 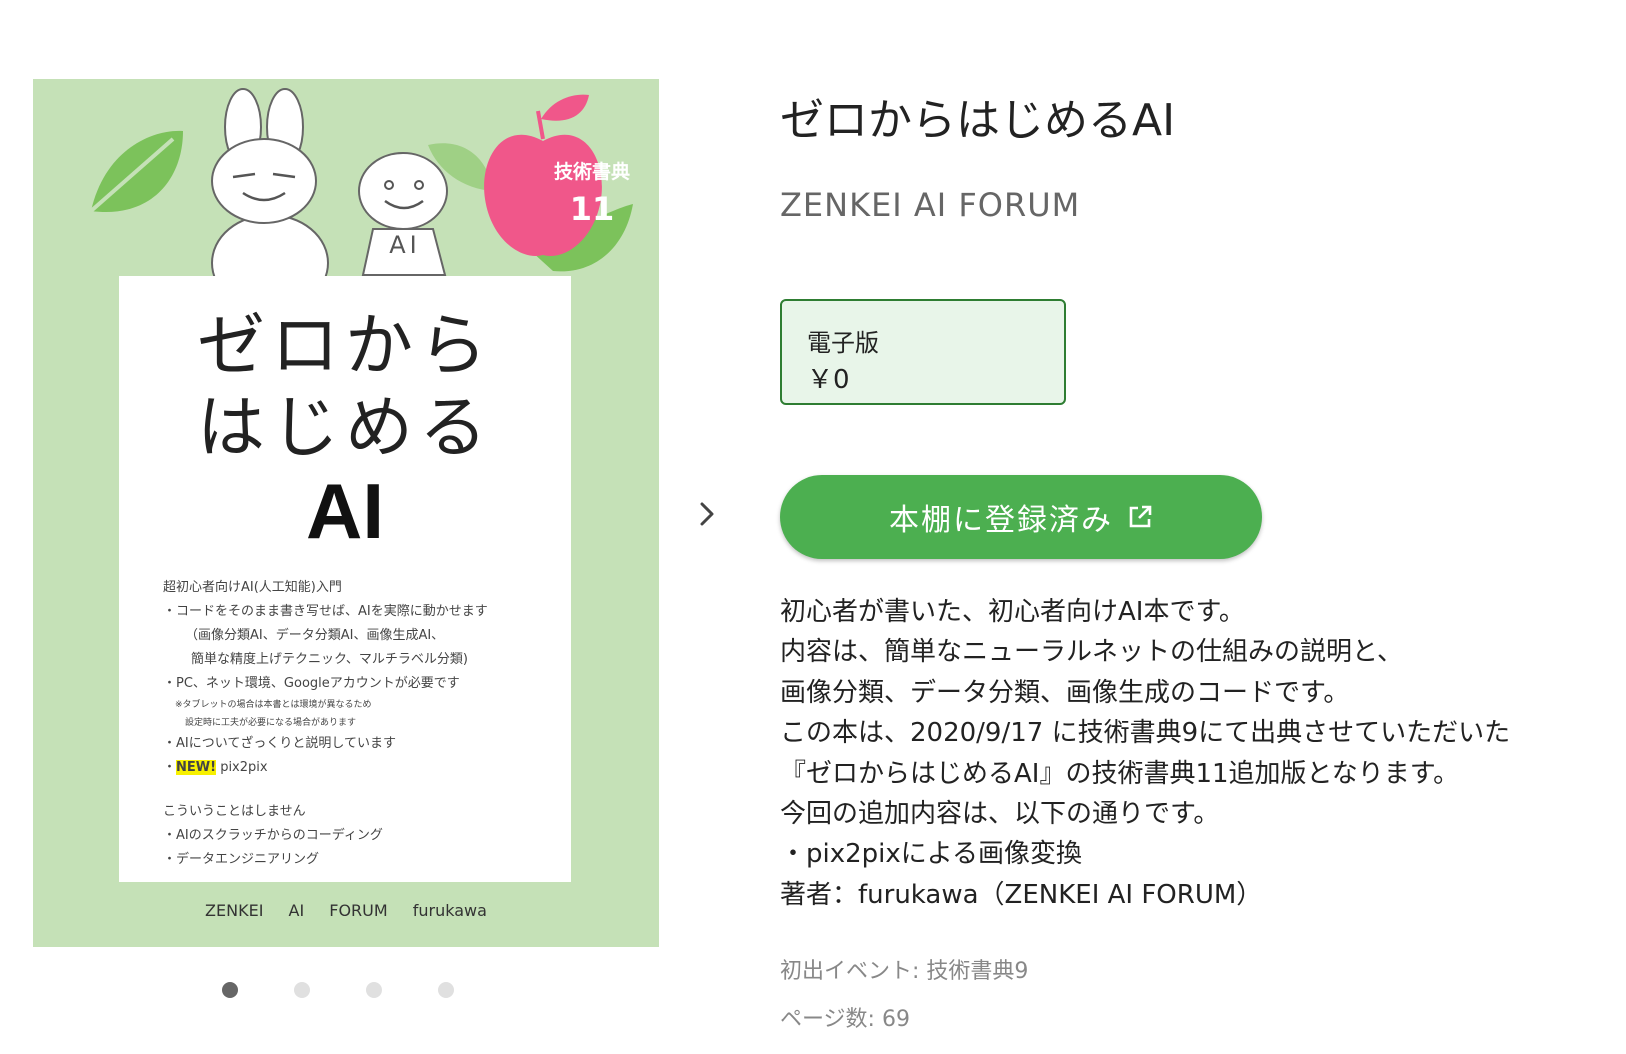 I want to click on circle-name: ZENKEI AI FORUM, so click(x=930, y=205).